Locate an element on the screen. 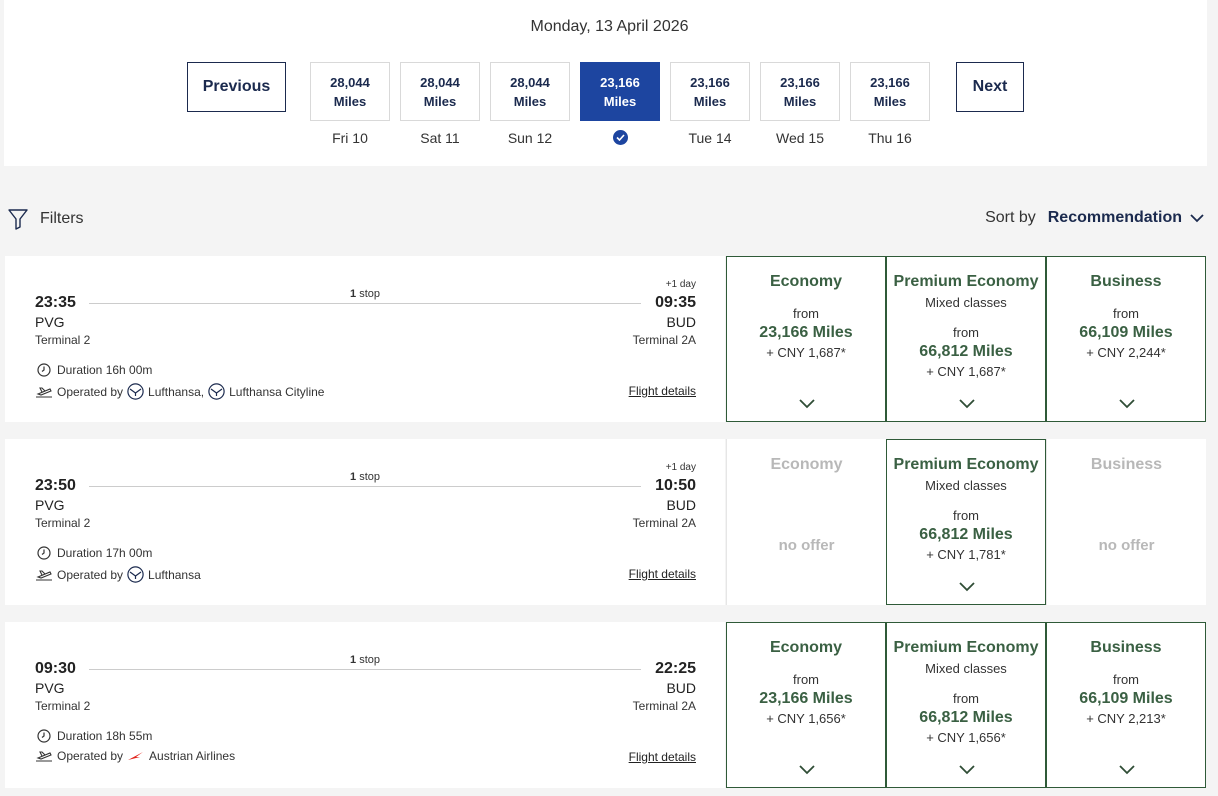 This screenshot has width=1218, height=796. day-option-fri-10: 28,044 Miles Fri 10 is located at coordinates (350, 104).